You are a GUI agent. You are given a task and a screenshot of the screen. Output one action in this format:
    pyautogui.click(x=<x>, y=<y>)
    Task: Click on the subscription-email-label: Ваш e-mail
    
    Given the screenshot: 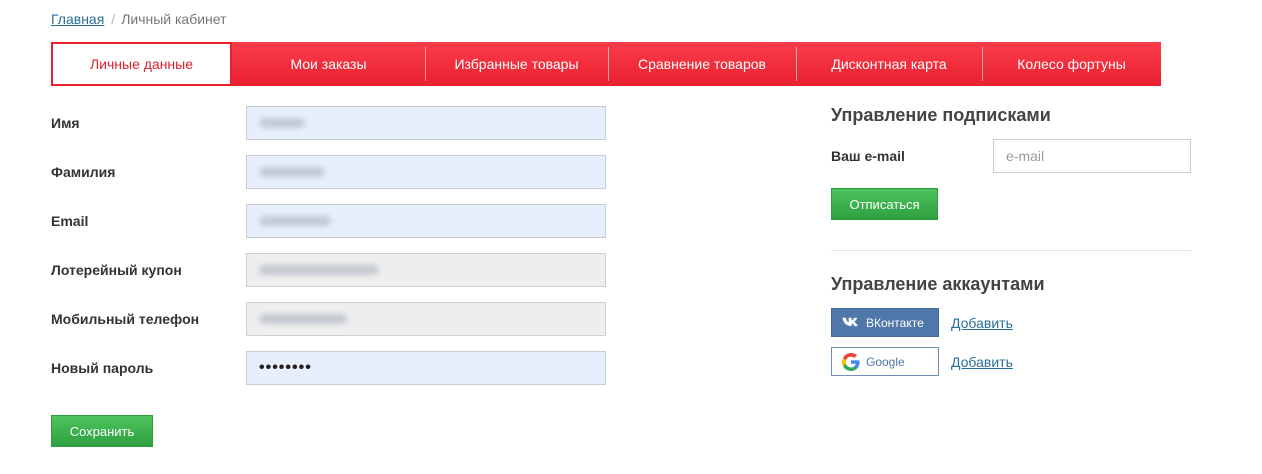 What is the action you would take?
    pyautogui.click(x=868, y=156)
    